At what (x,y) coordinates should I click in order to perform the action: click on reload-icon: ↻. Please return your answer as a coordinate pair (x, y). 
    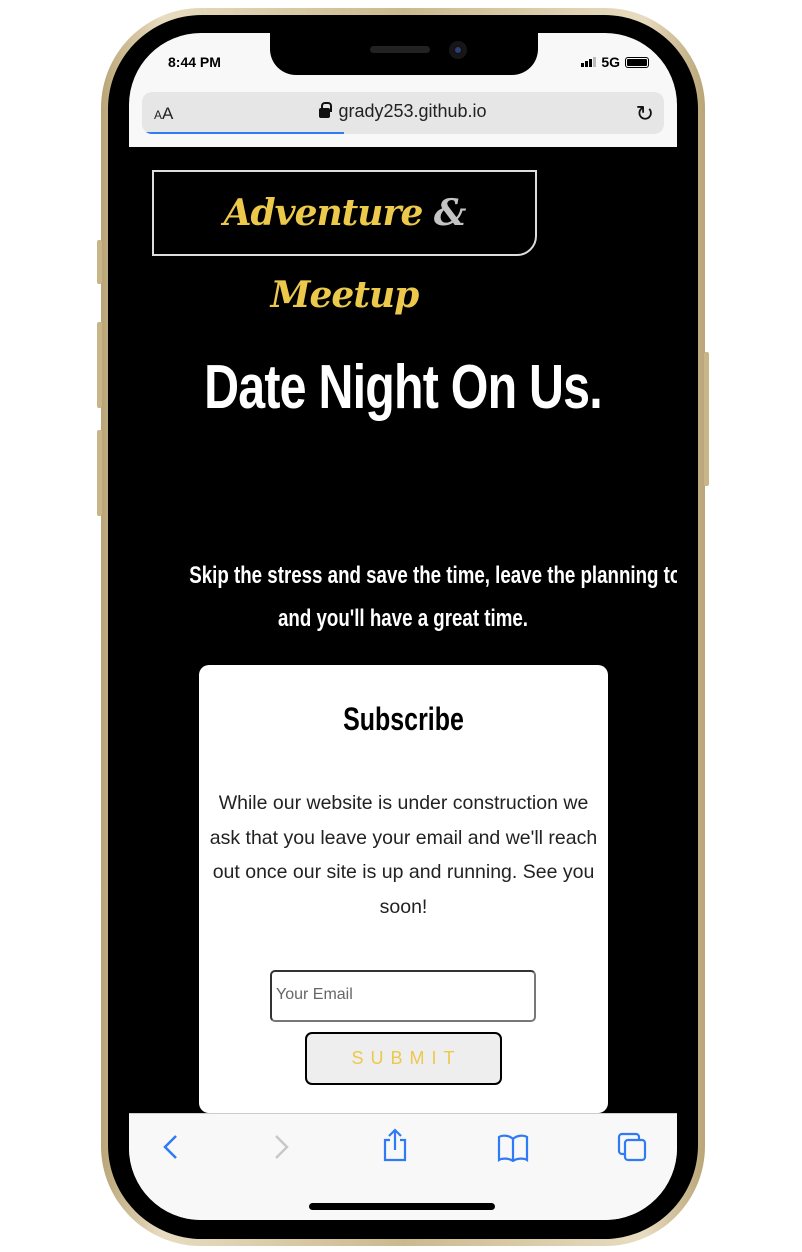
    Looking at the image, I should click on (645, 114).